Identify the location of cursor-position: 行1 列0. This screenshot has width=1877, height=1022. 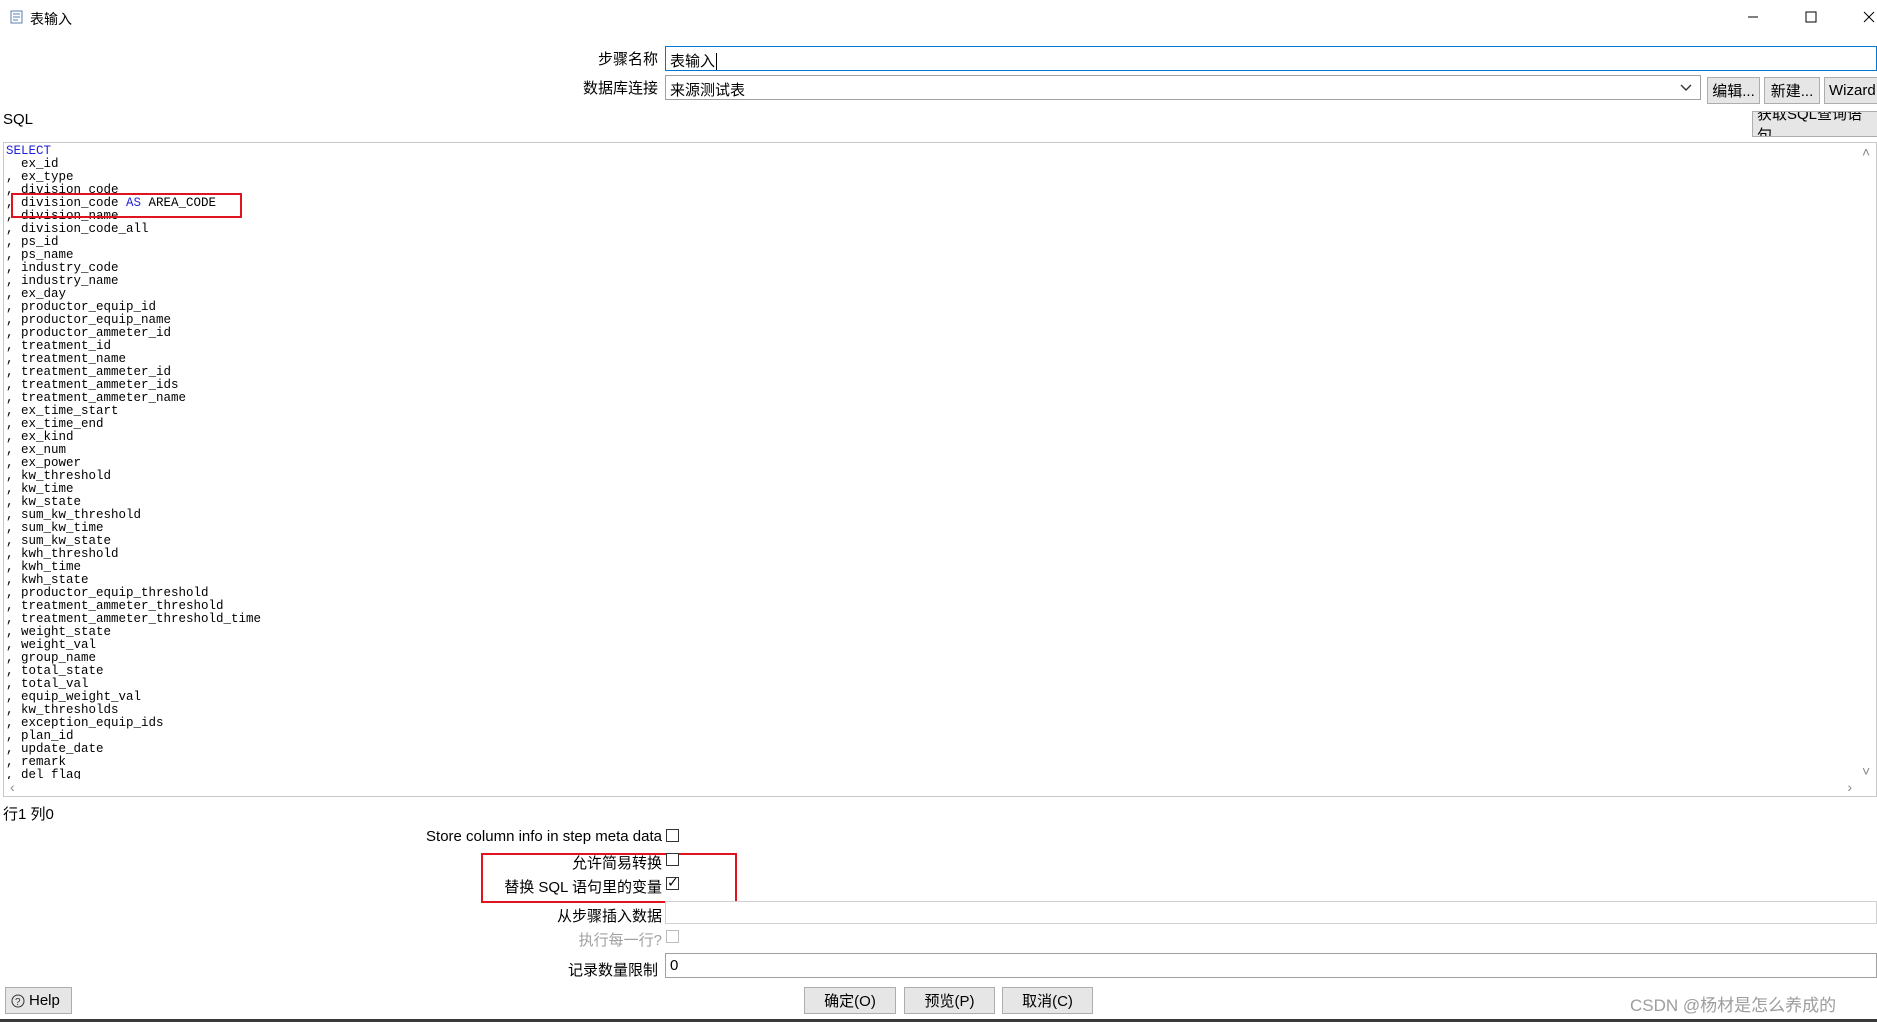
(28, 814).